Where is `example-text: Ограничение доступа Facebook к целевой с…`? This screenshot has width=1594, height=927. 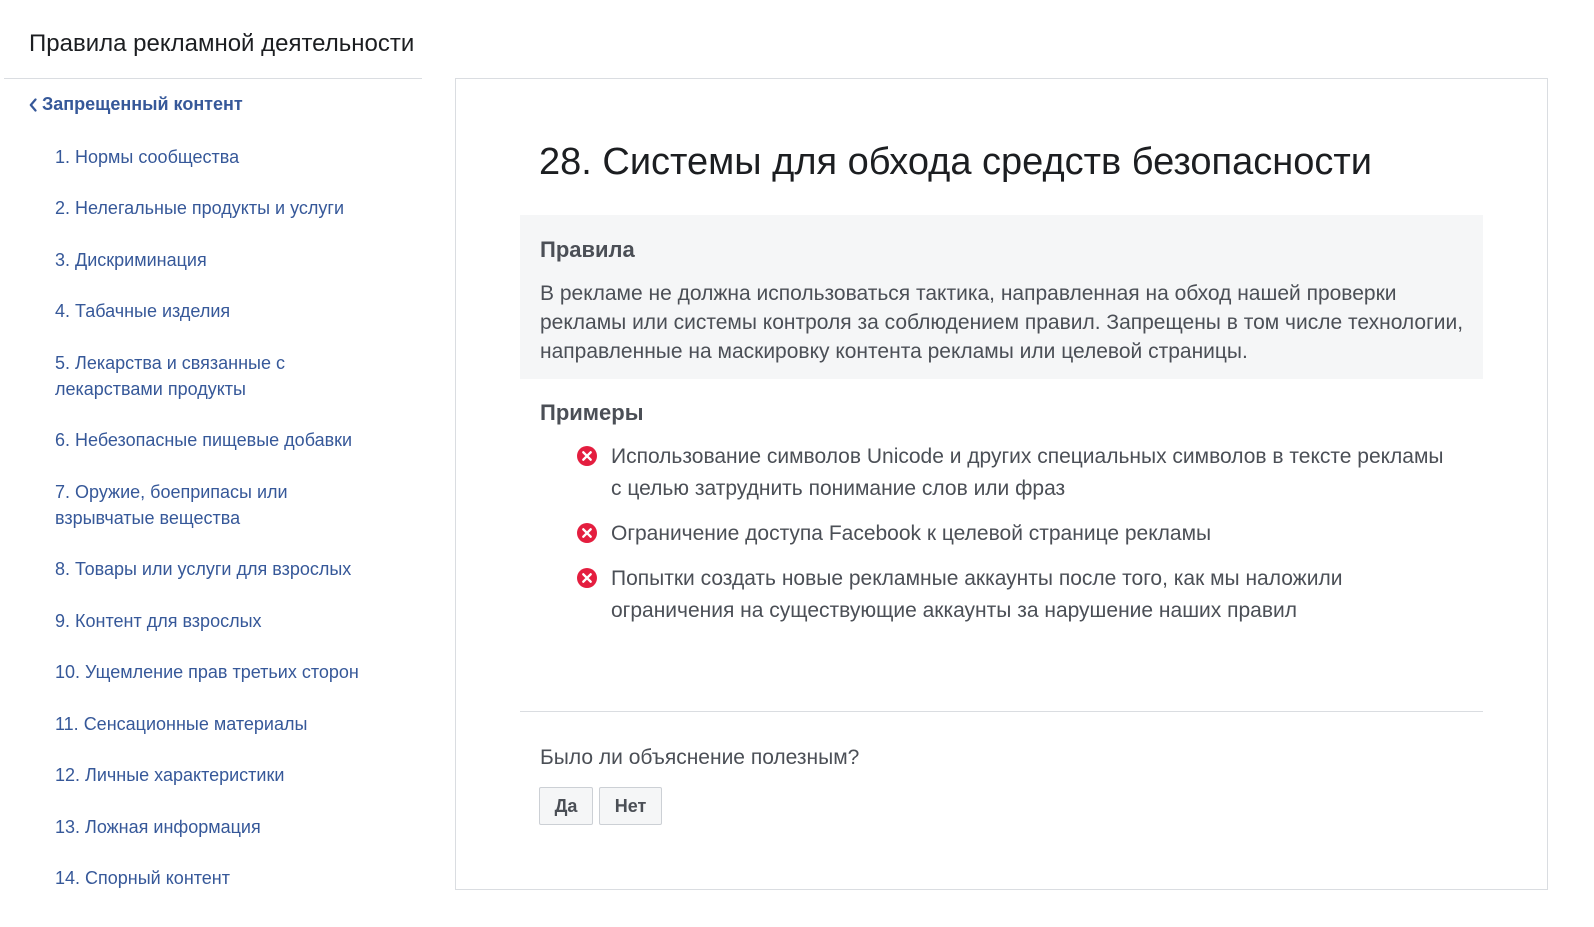 example-text: Ограничение доступа Facebook к целевой с… is located at coordinates (911, 533).